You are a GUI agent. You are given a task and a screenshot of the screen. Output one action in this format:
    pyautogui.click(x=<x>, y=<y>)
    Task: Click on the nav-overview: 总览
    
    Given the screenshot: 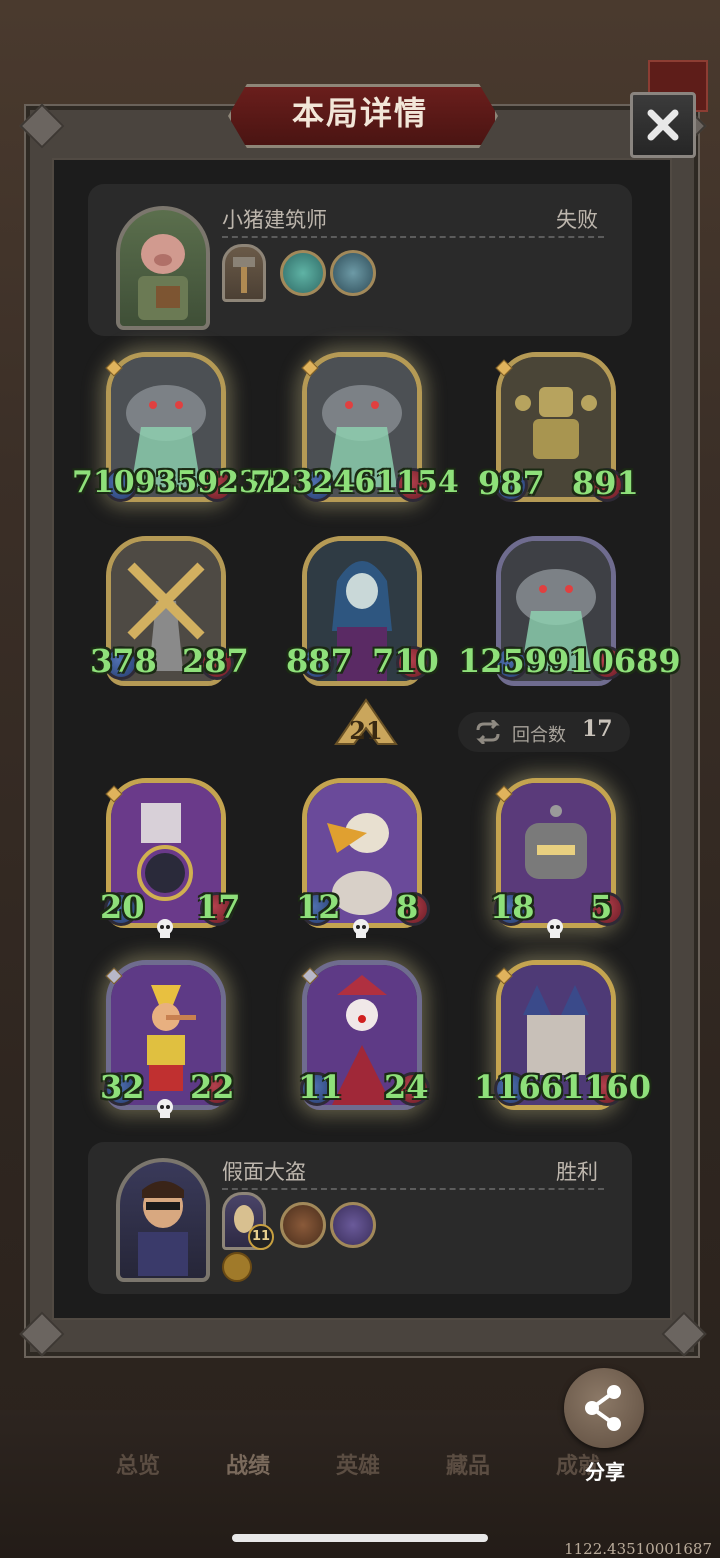 What is the action you would take?
    pyautogui.click(x=138, y=1464)
    